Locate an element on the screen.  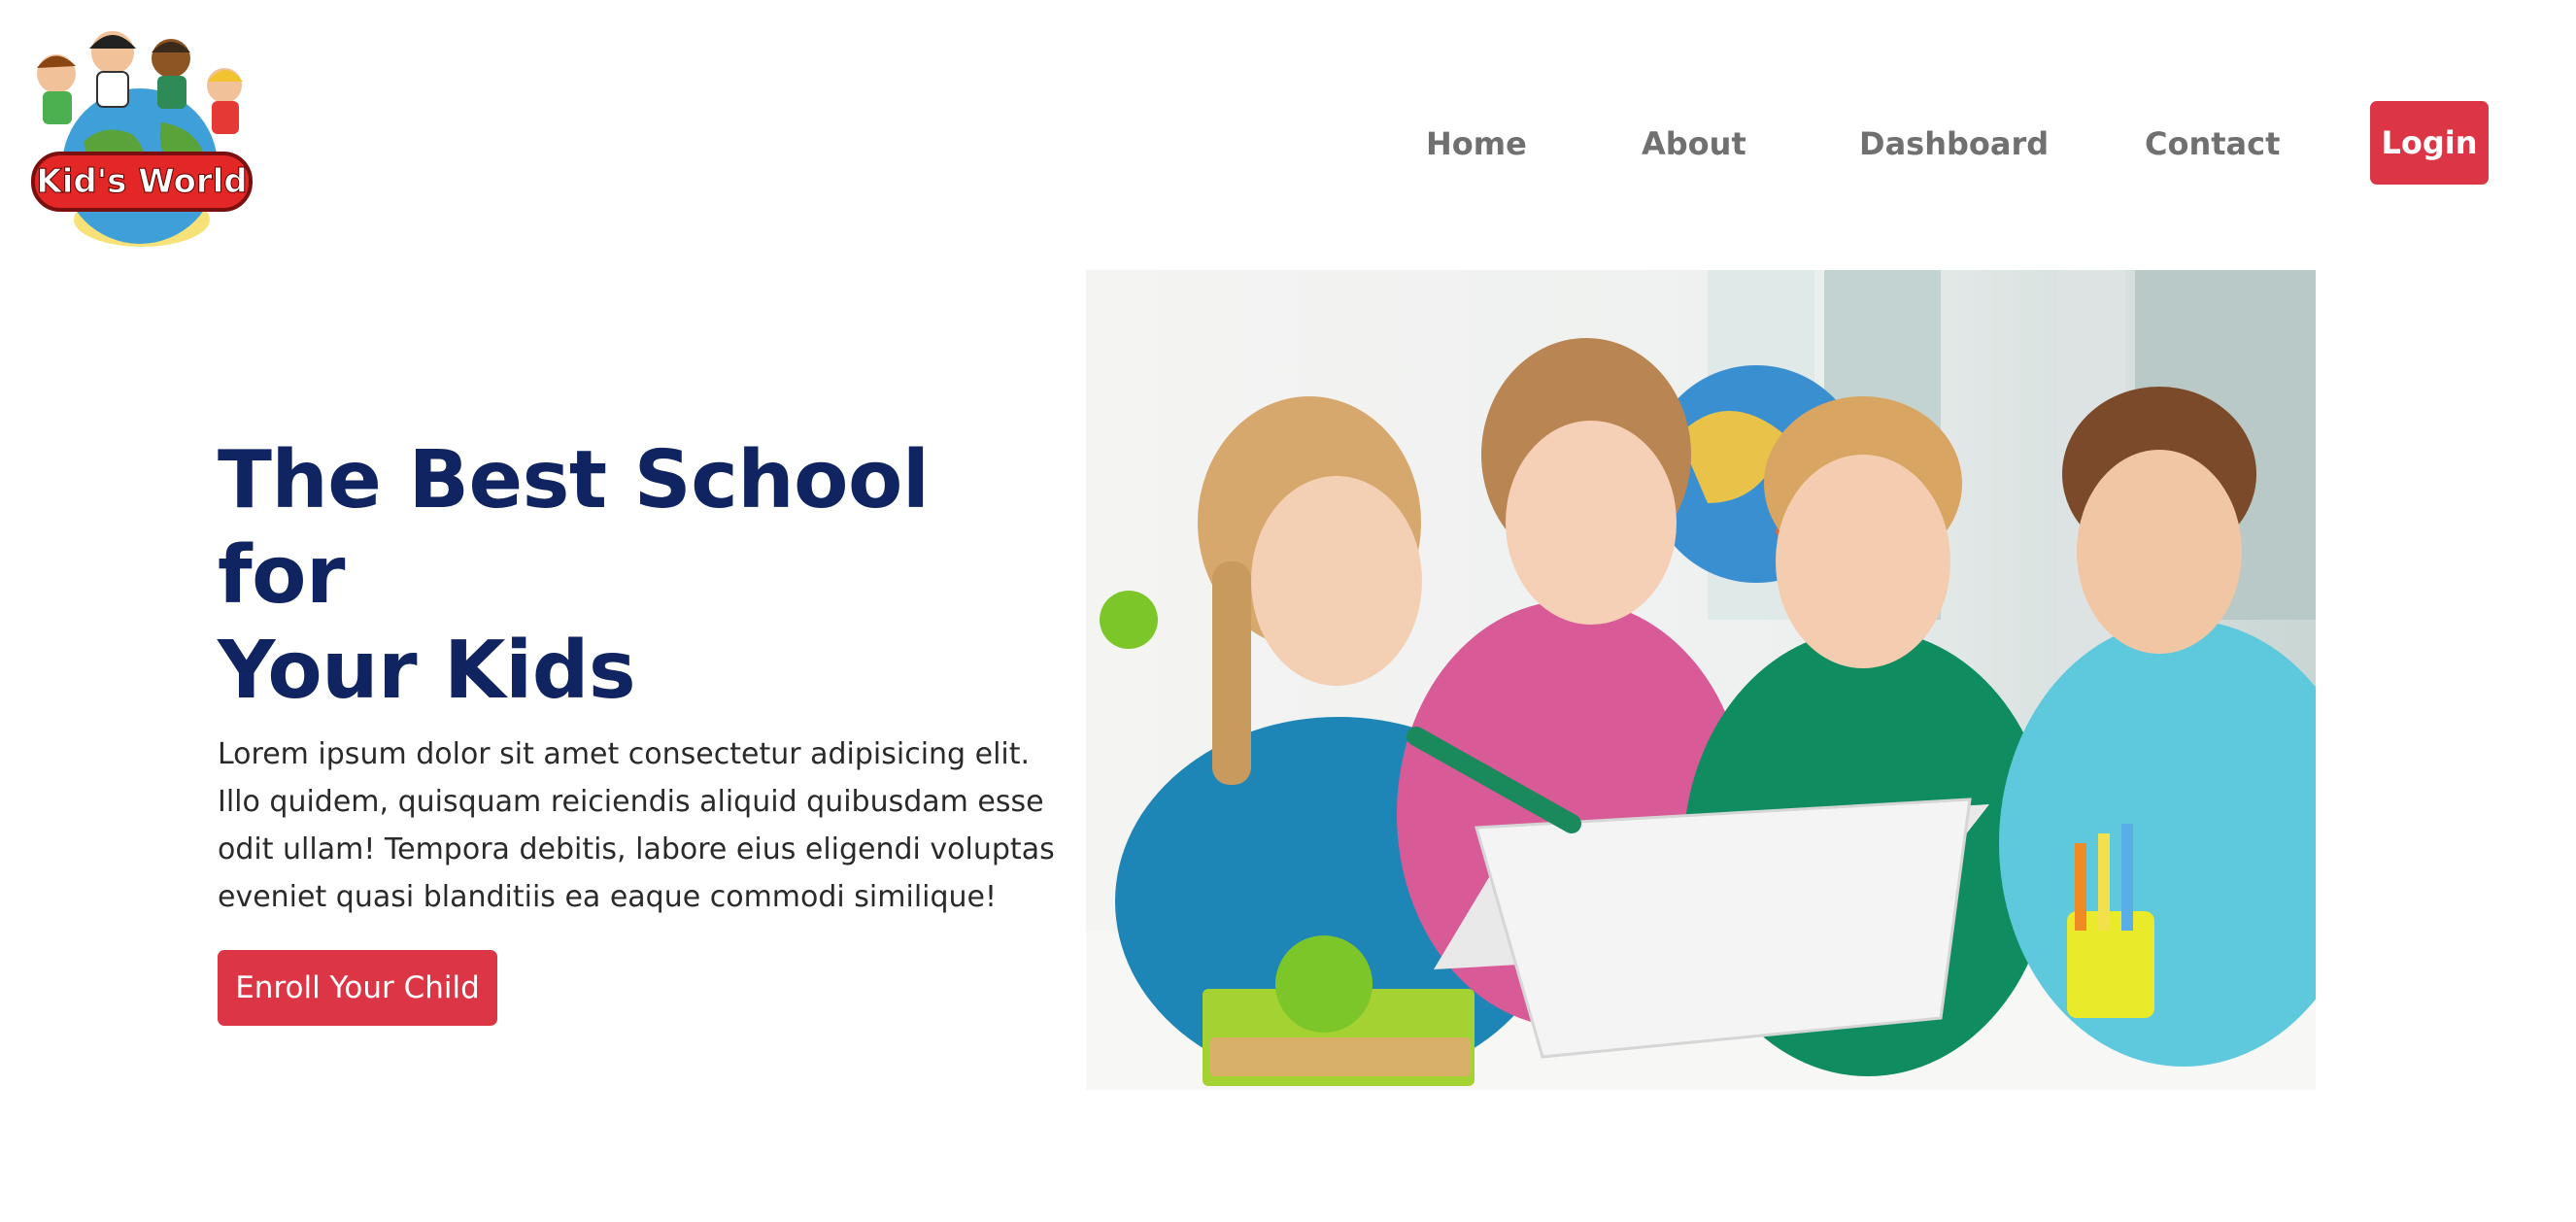
hero-title: The Best School for Your Kids is located at coordinates (645, 576).